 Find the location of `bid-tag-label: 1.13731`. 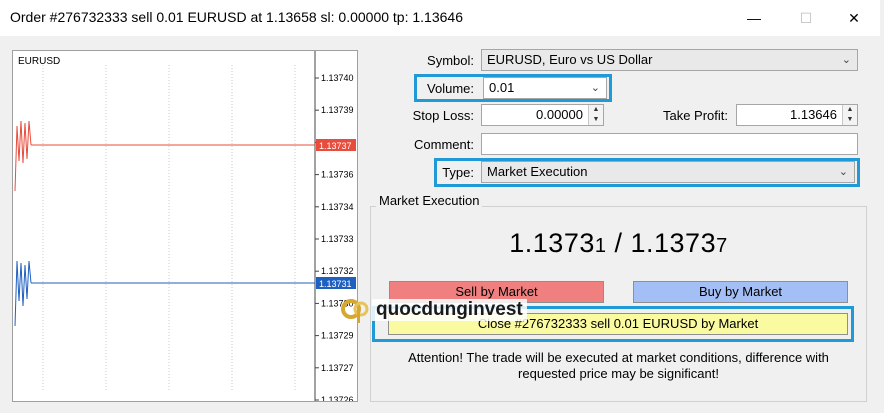

bid-tag-label: 1.13731 is located at coordinates (335, 284).